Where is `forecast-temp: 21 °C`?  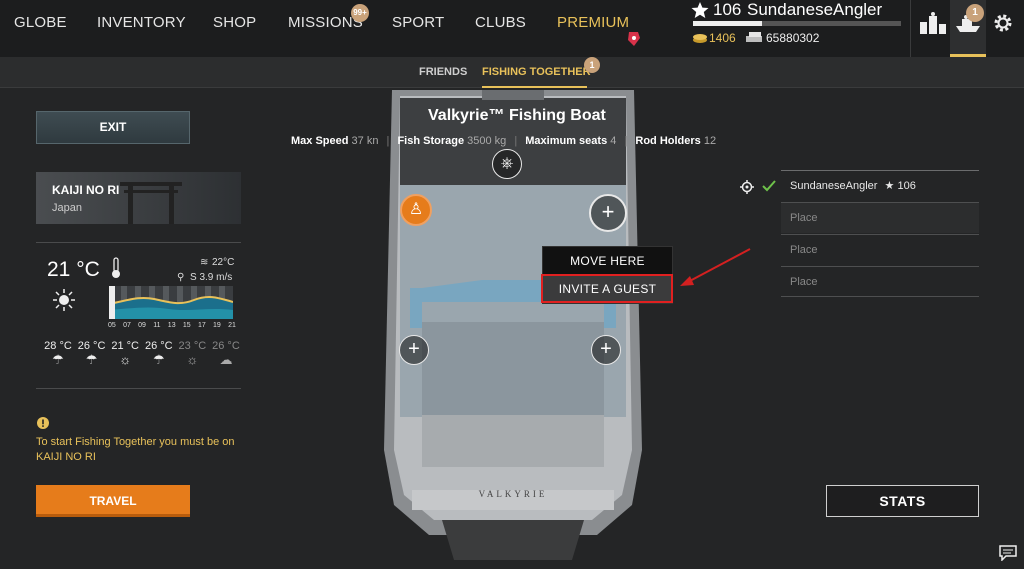 forecast-temp: 21 °C is located at coordinates (125, 346).